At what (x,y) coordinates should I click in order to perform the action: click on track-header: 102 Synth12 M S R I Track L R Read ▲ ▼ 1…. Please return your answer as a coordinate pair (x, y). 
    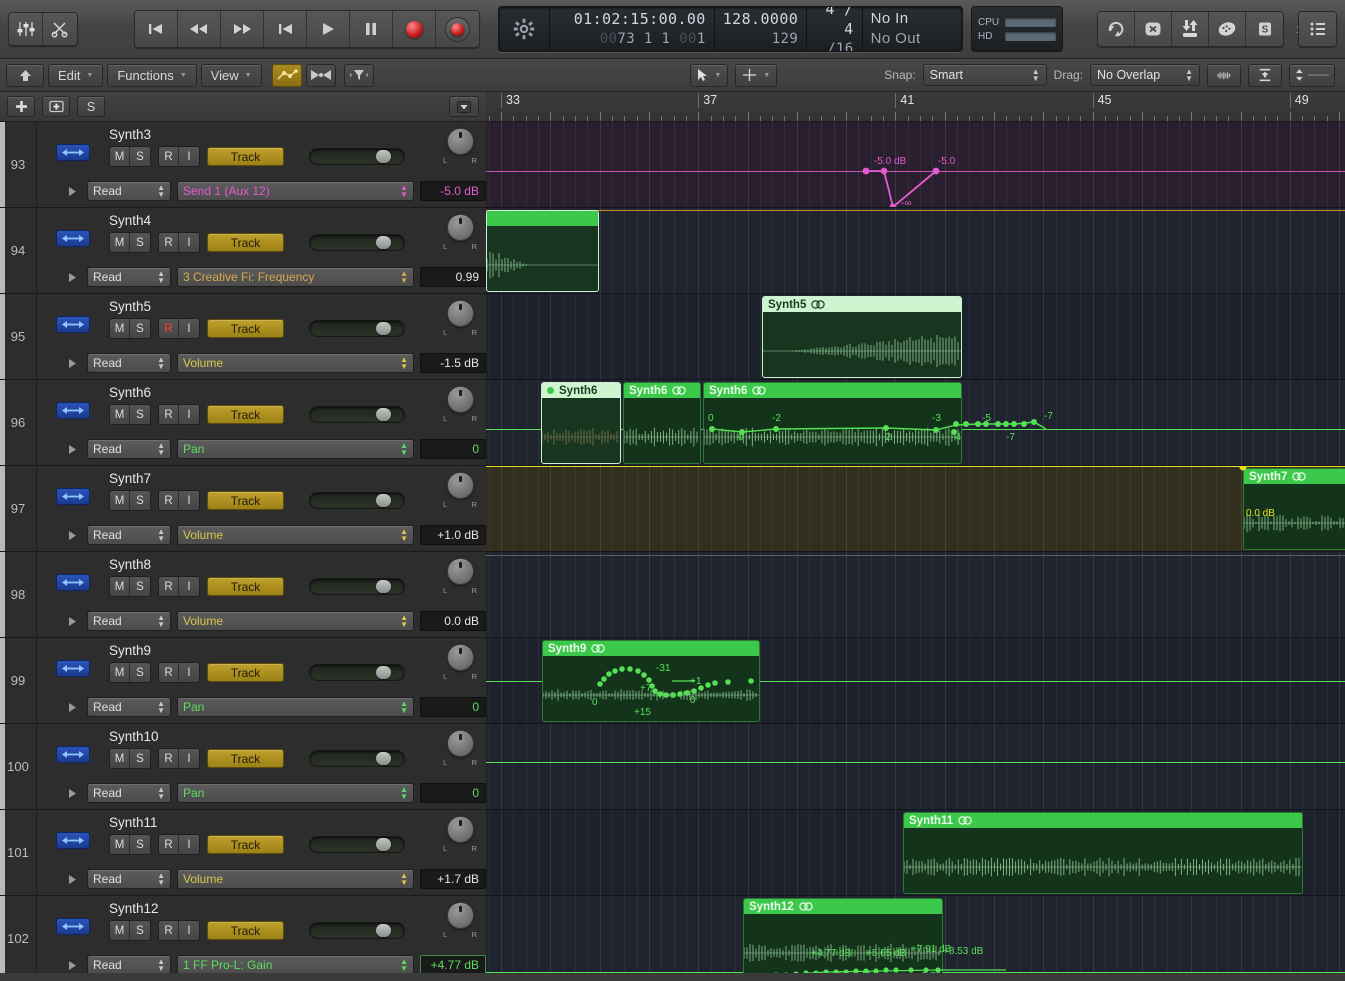
    Looking at the image, I should click on (243, 934).